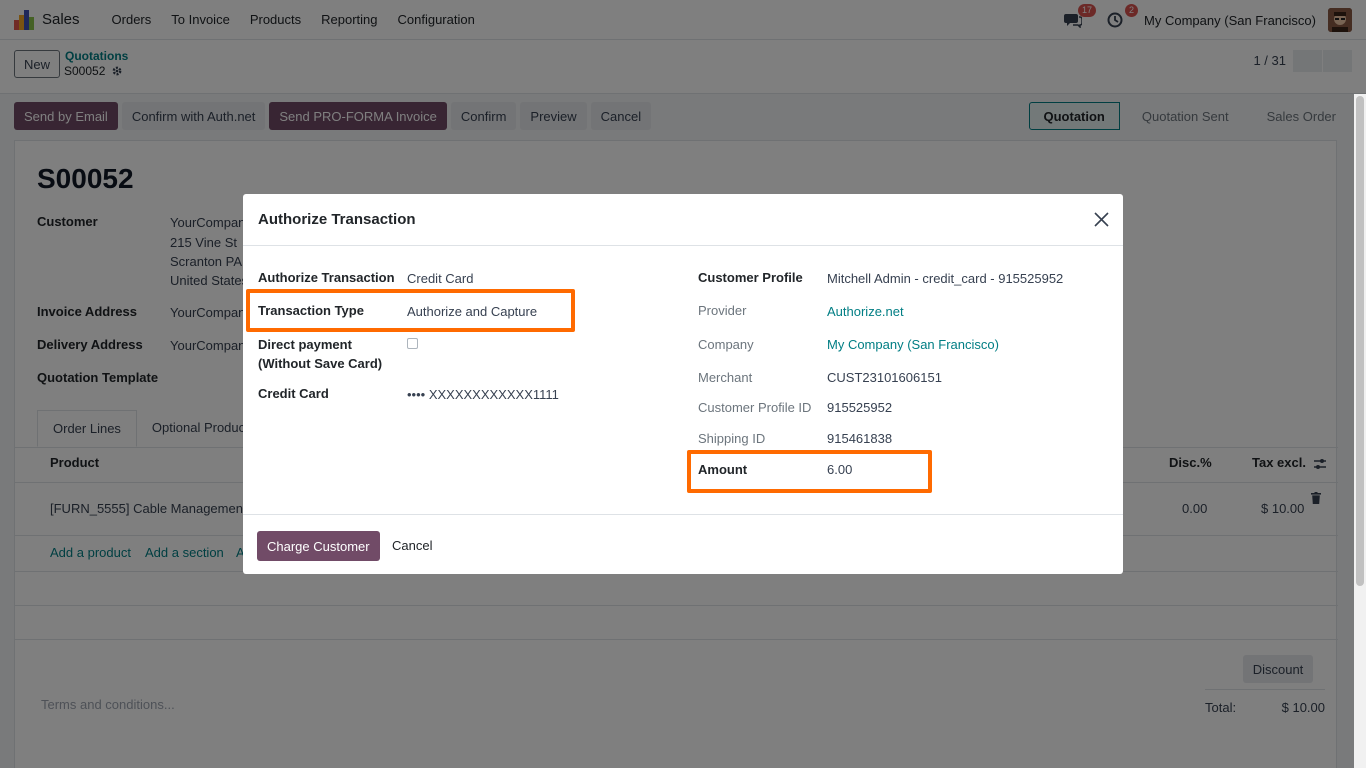 Image resolution: width=1366 pixels, height=768 pixels. What do you see at coordinates (683, 544) in the screenshot?
I see `dialog-footer: Charge Customer Cancel` at bounding box center [683, 544].